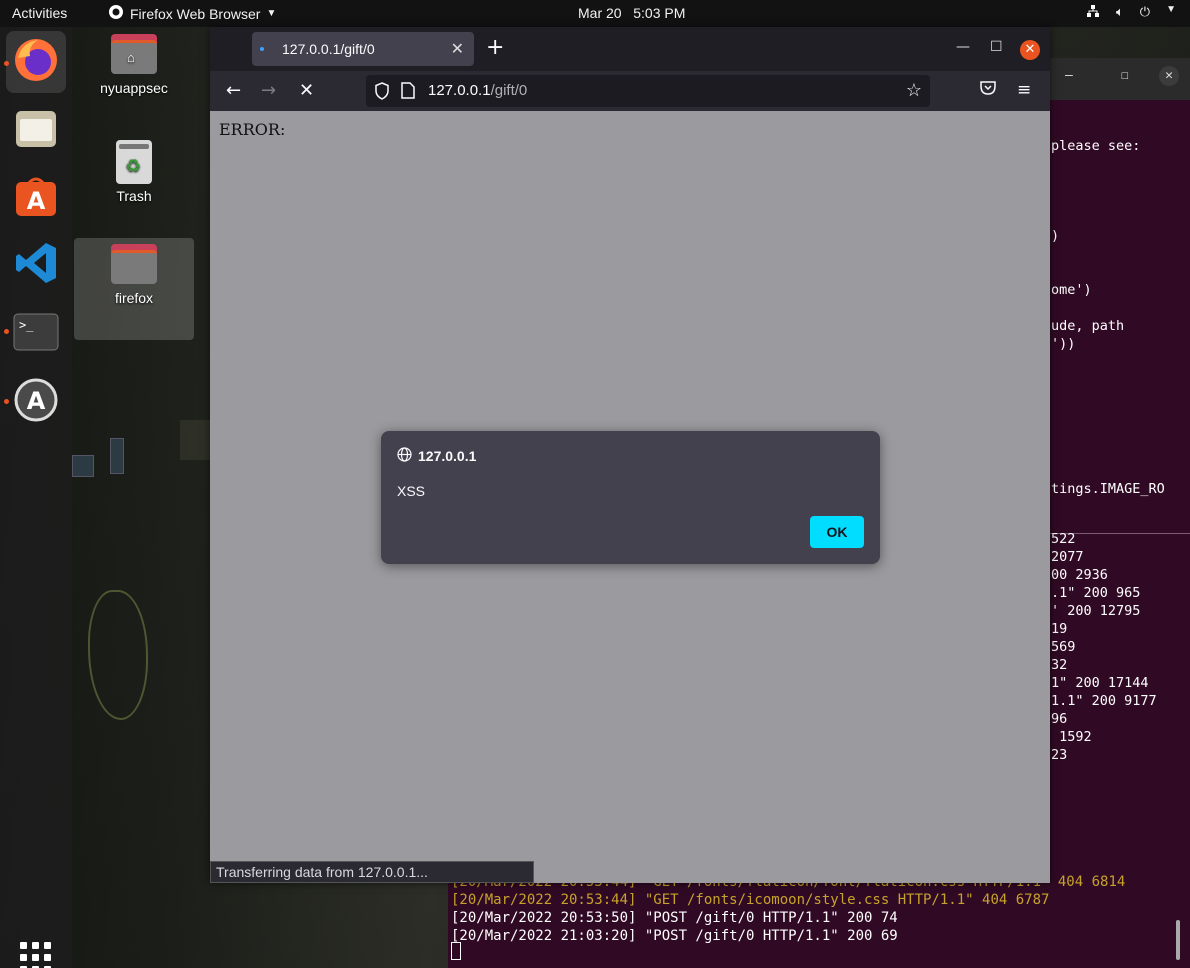  What do you see at coordinates (837, 532) in the screenshot?
I see `ok-button: OK` at bounding box center [837, 532].